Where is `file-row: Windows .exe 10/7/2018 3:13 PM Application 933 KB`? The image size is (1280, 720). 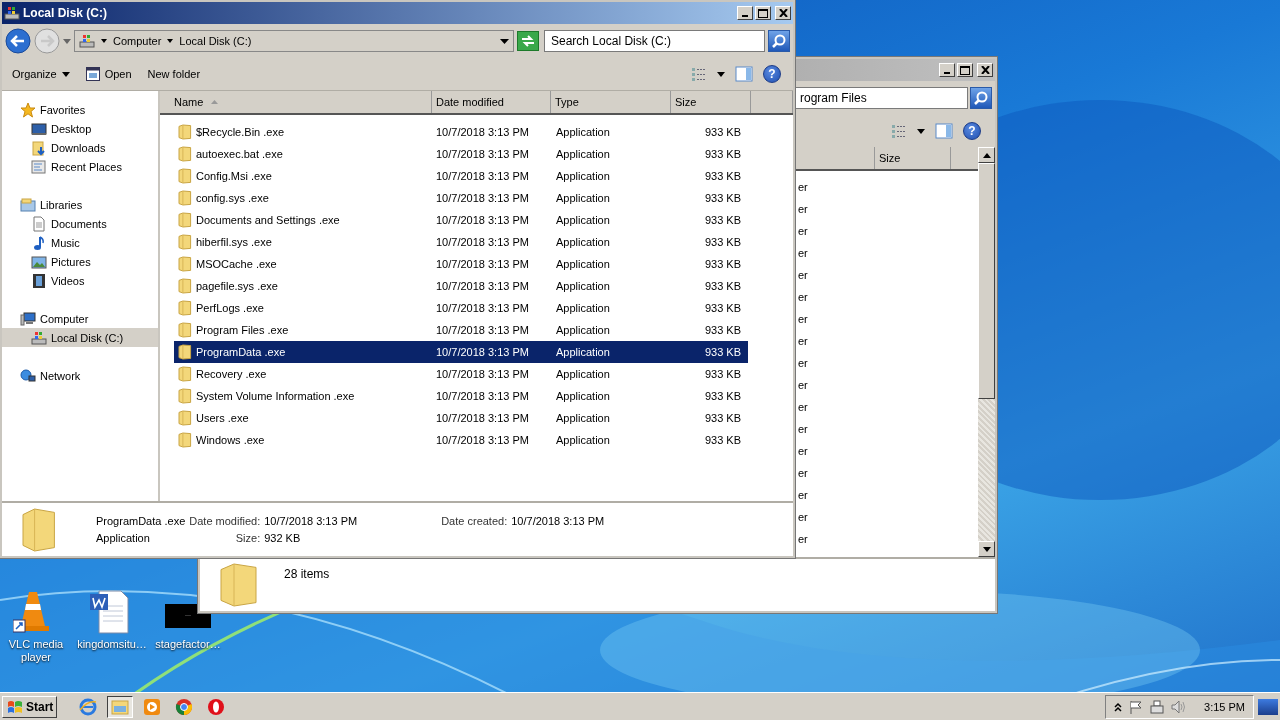
file-row: Windows .exe 10/7/2018 3:13 PM Application 933 KB is located at coordinates (461, 440).